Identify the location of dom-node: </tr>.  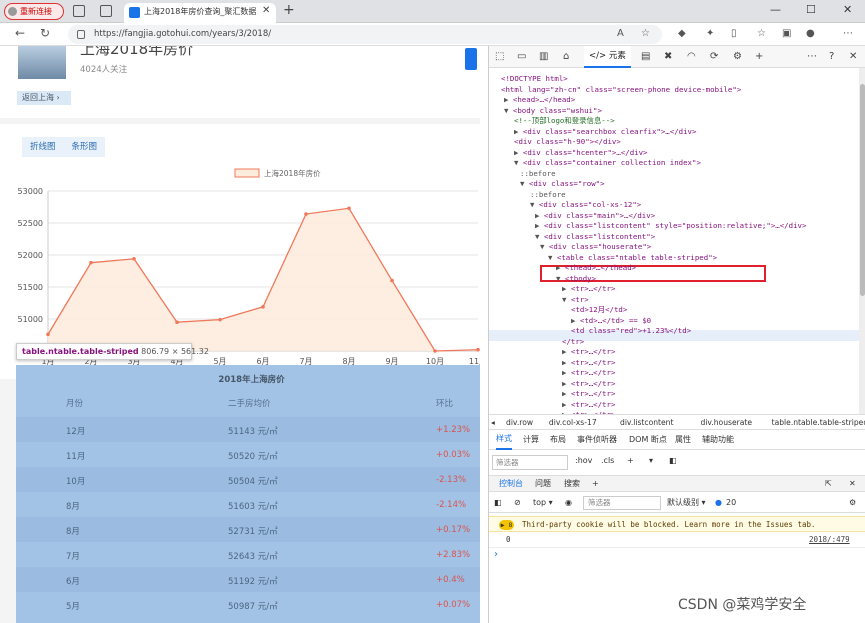
(573, 342).